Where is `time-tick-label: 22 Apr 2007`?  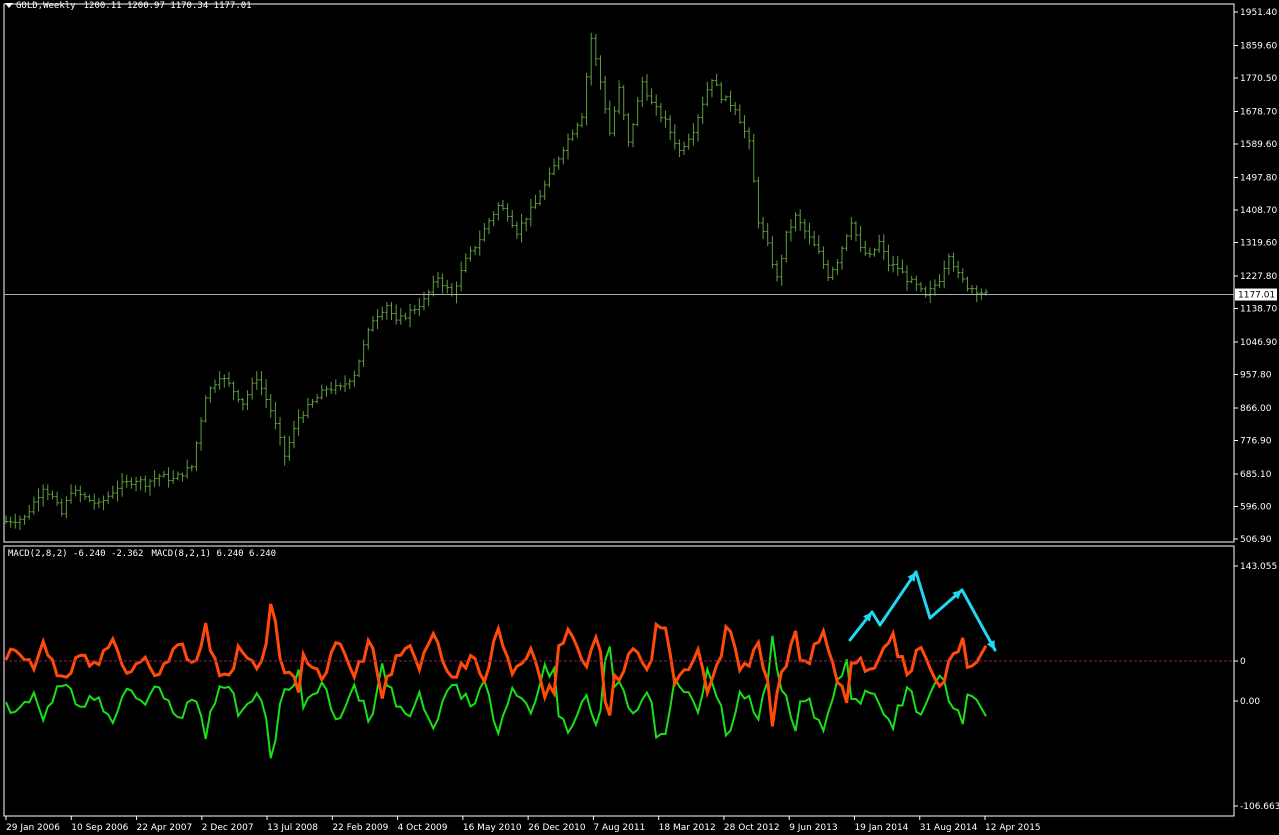
time-tick-label: 22 Apr 2007 is located at coordinates (165, 828).